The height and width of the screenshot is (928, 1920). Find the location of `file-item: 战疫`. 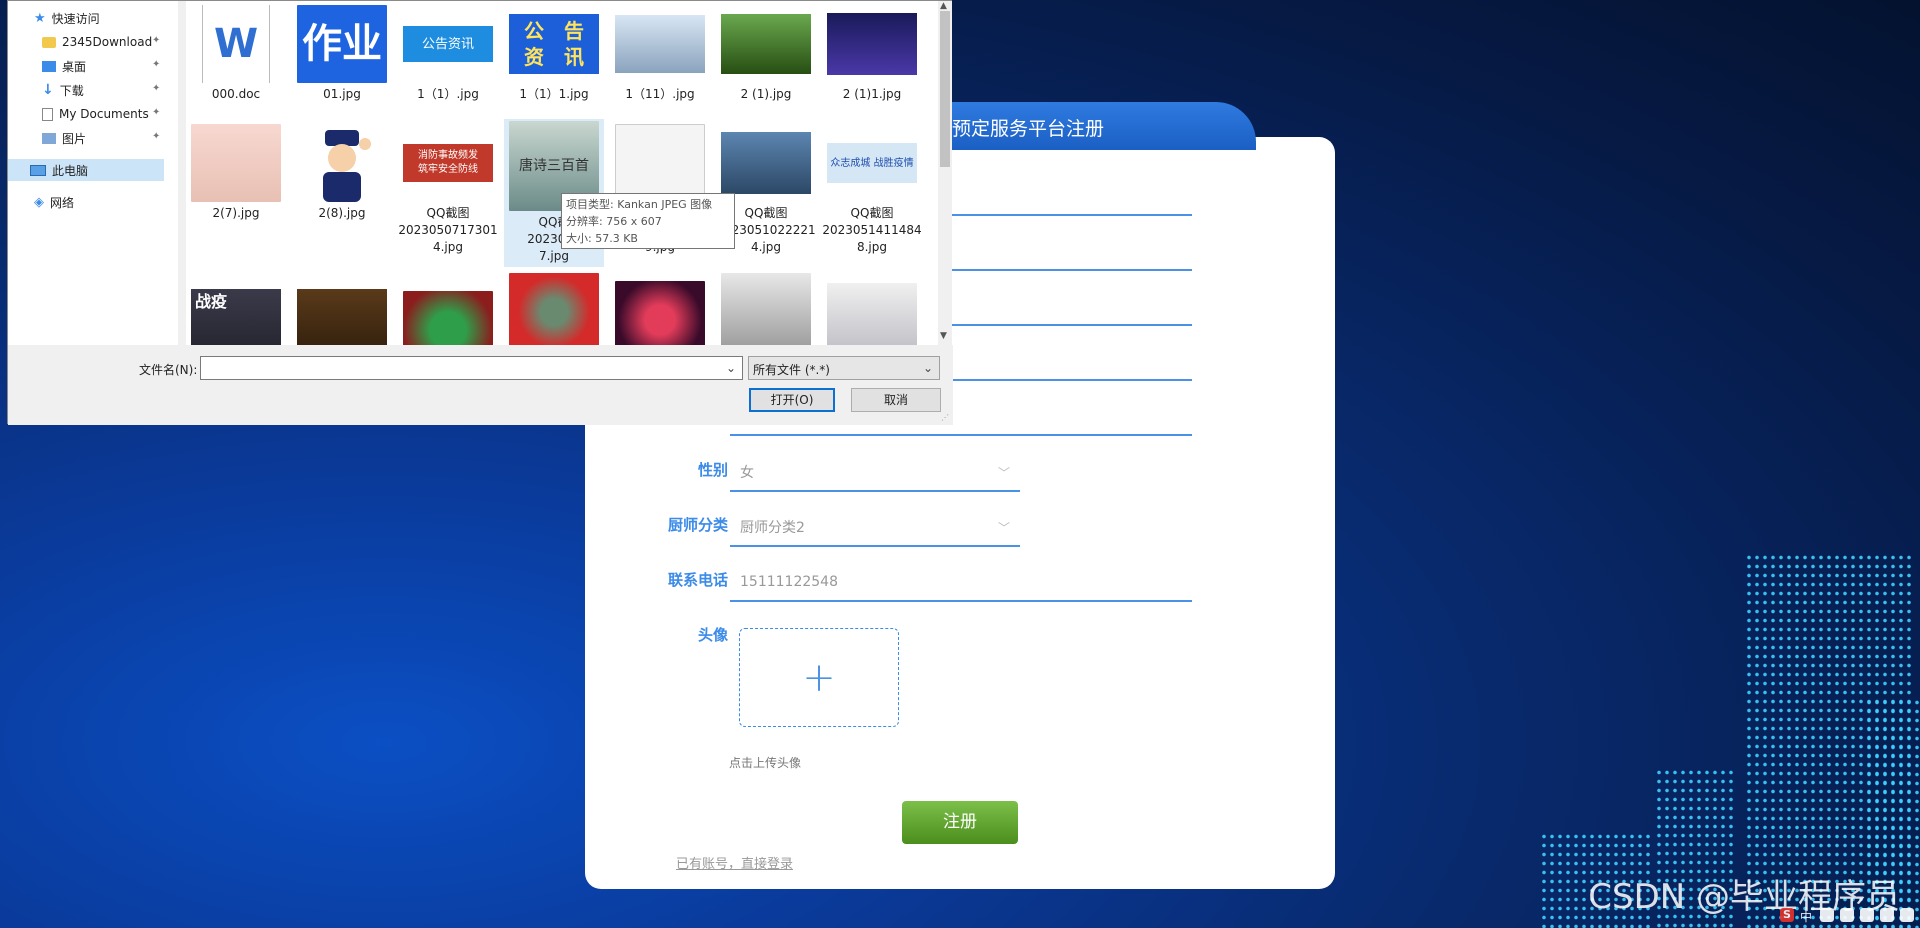

file-item: 战疫 is located at coordinates (236, 307).